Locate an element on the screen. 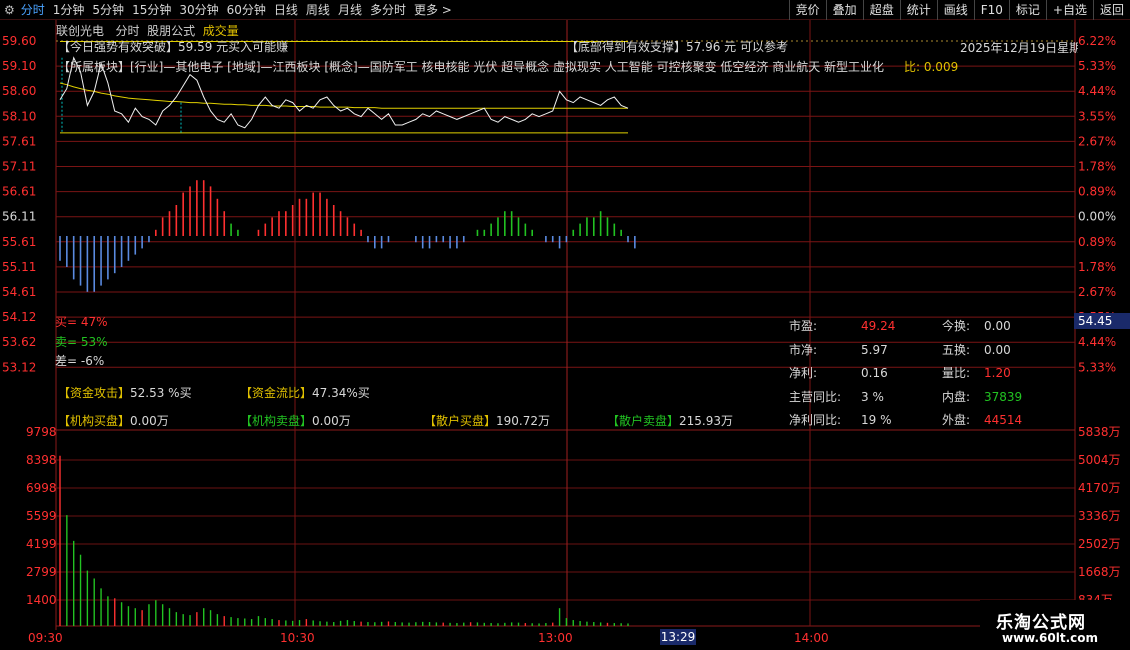 This screenshot has height=650, width=1130. volume-amount-label: 2502万 is located at coordinates (1099, 544).